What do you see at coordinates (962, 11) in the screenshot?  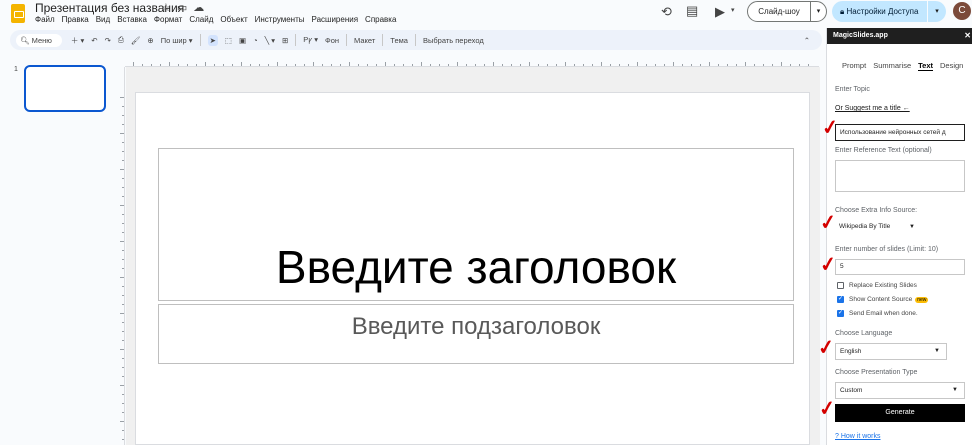 I see `avatar: C` at bounding box center [962, 11].